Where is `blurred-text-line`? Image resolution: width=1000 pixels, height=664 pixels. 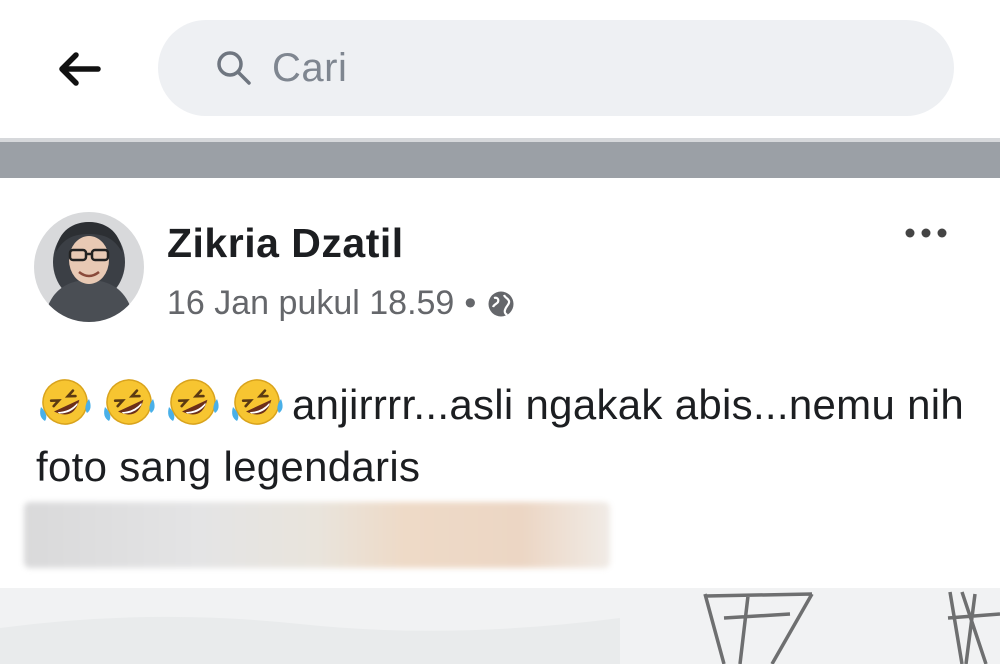
blurred-text-line is located at coordinates (317, 535).